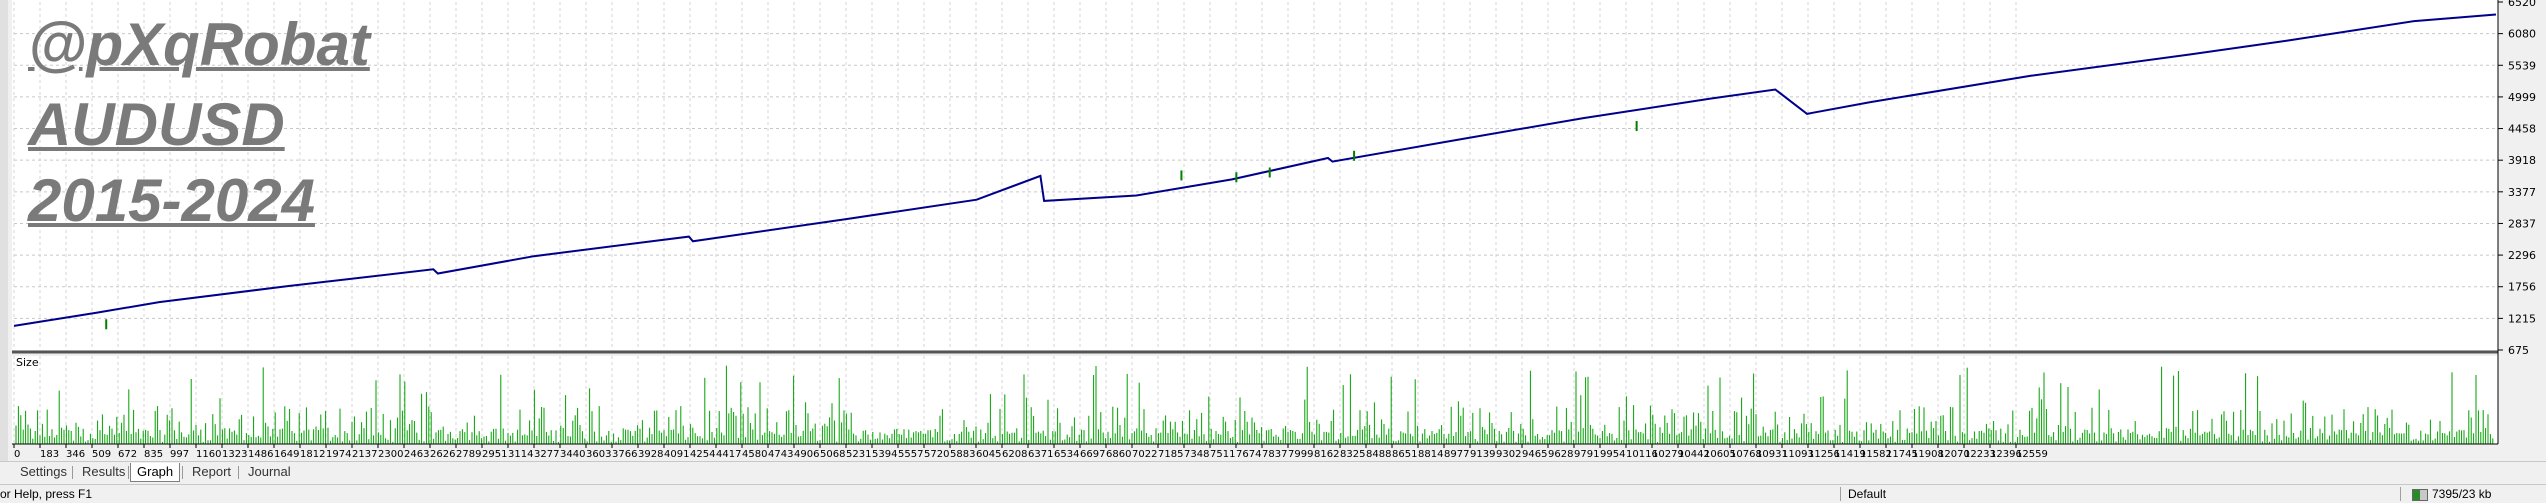 Image resolution: width=2546 pixels, height=503 pixels. Describe the element at coordinates (962, 454) in the screenshot. I see `x-tick-label: 5883` at that location.